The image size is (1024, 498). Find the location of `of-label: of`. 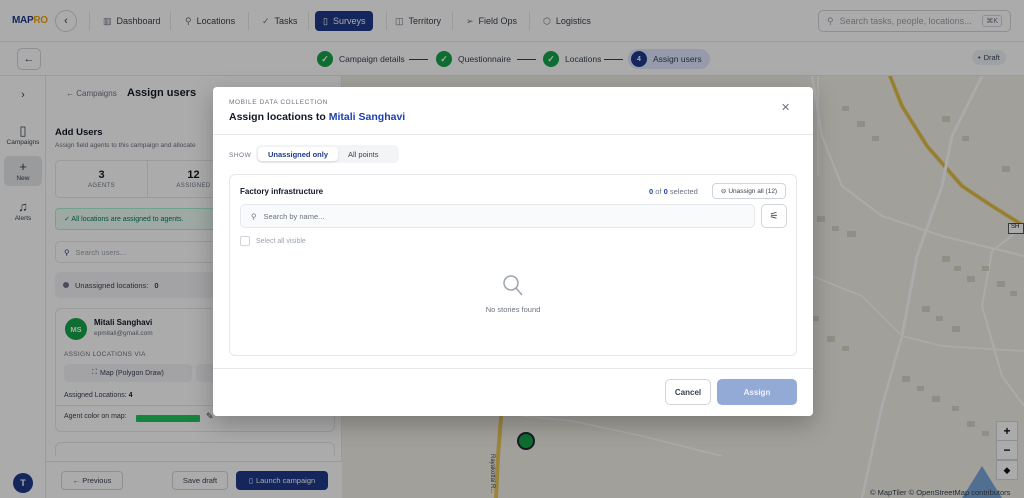

of-label: of is located at coordinates (658, 191).